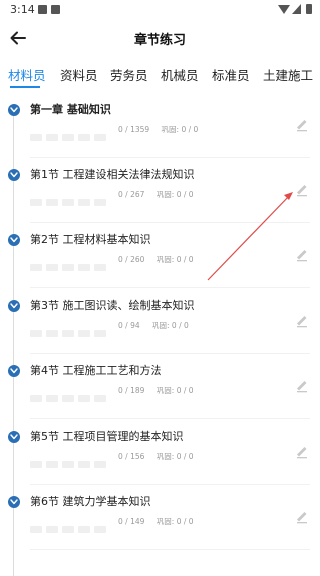 Image resolution: width=320 pixels, height=576 pixels. Describe the element at coordinates (134, 129) in the screenshot. I see `progress-count: 0 / 1359` at that location.